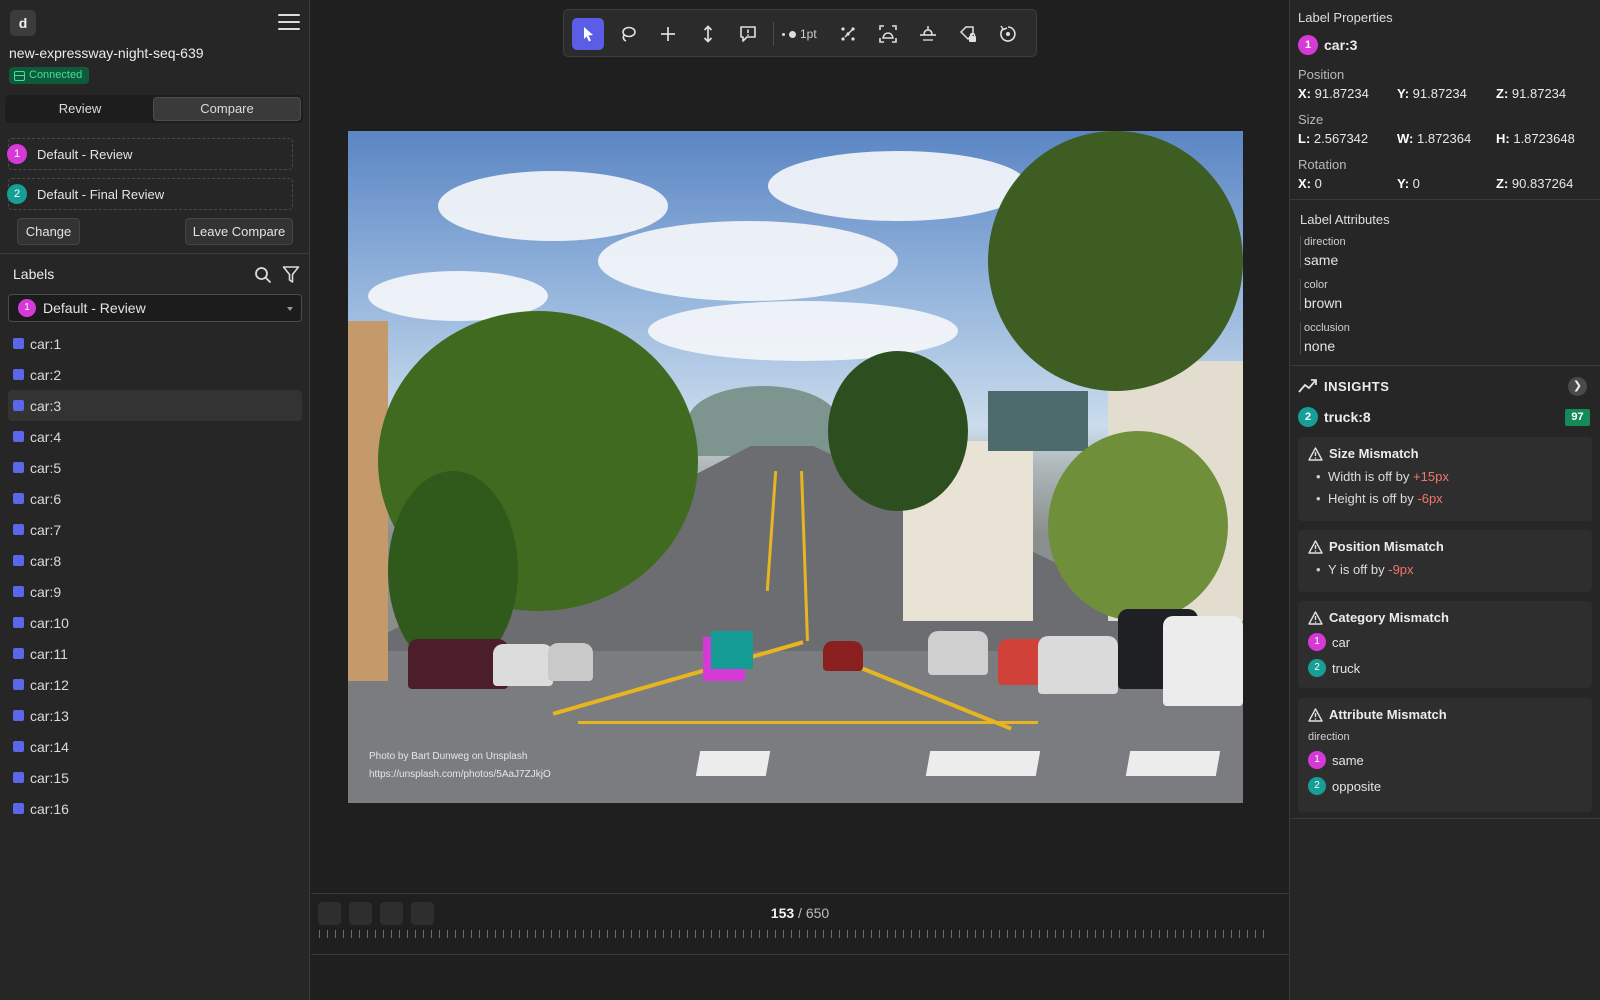  Describe the element at coordinates (748, 34) in the screenshot. I see `comment-icon` at that location.